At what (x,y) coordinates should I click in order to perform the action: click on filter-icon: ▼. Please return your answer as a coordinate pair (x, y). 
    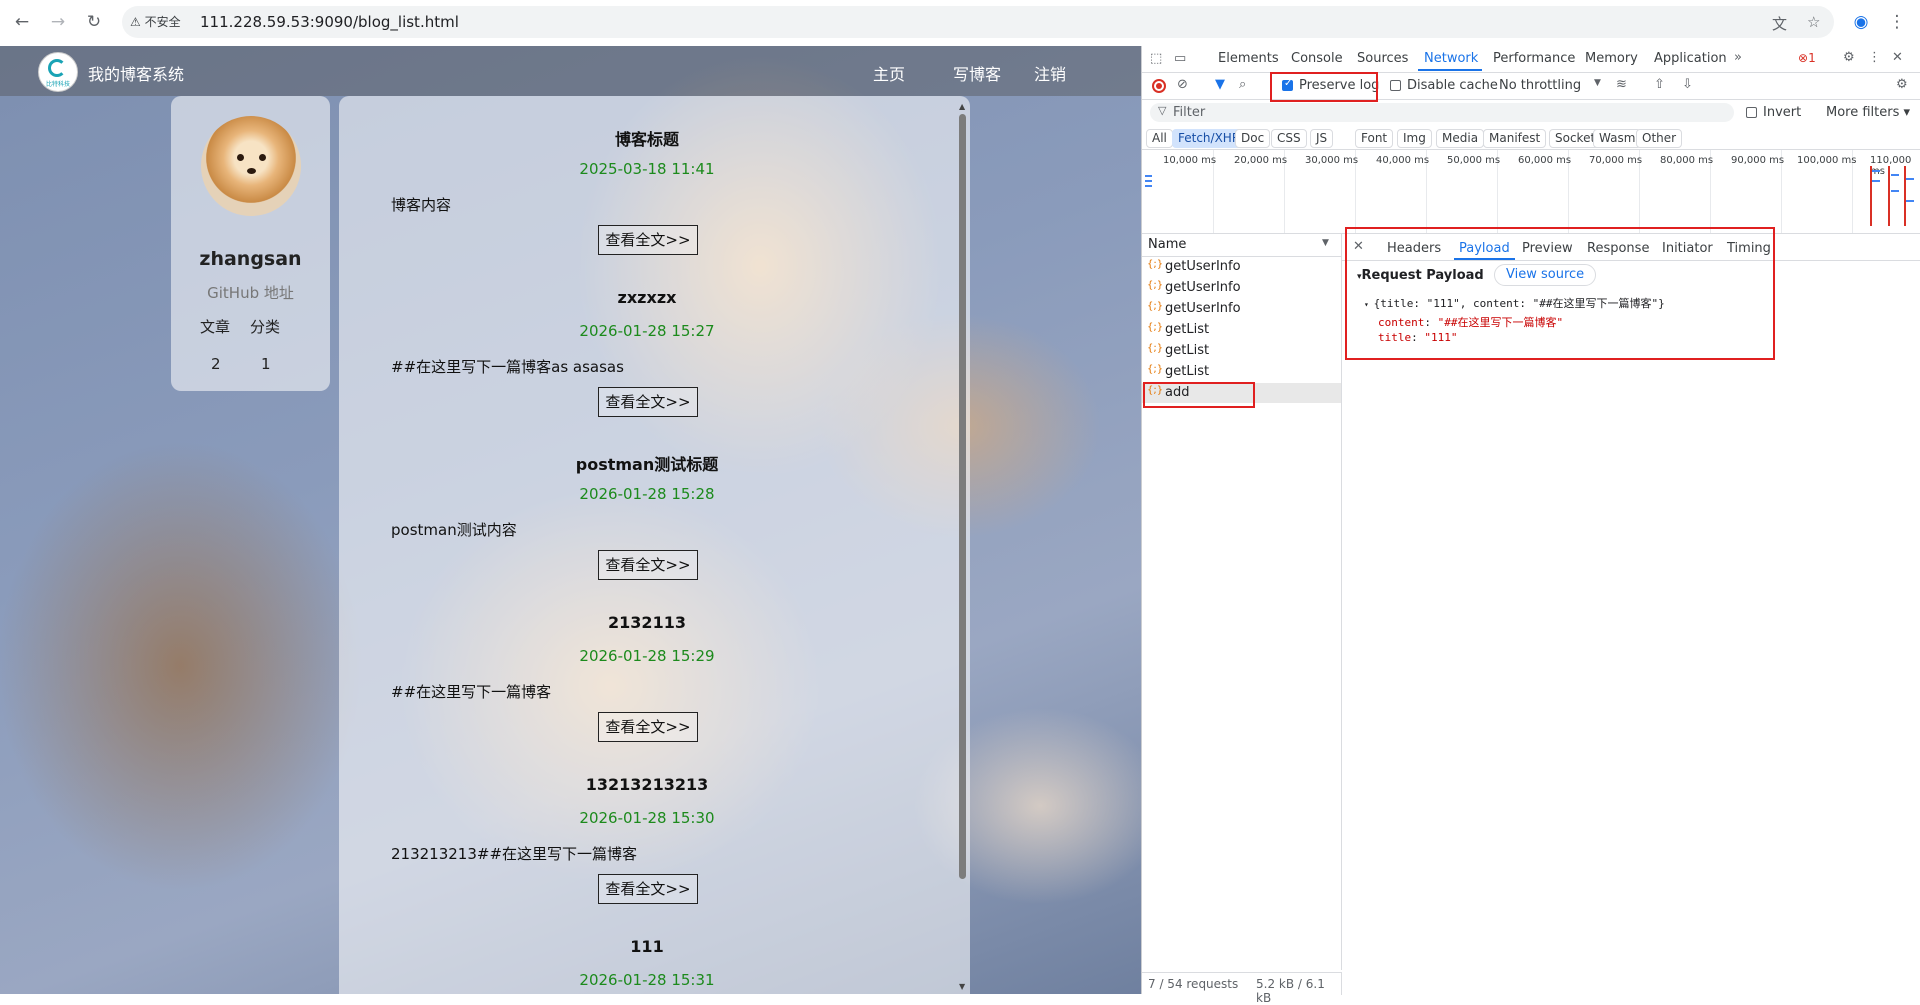
    Looking at the image, I should click on (1220, 84).